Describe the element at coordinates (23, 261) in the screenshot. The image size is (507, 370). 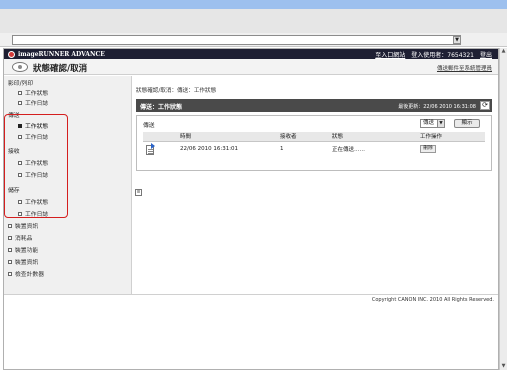
I see `sidebar-item-device-info-2: 裝置資訊` at that location.